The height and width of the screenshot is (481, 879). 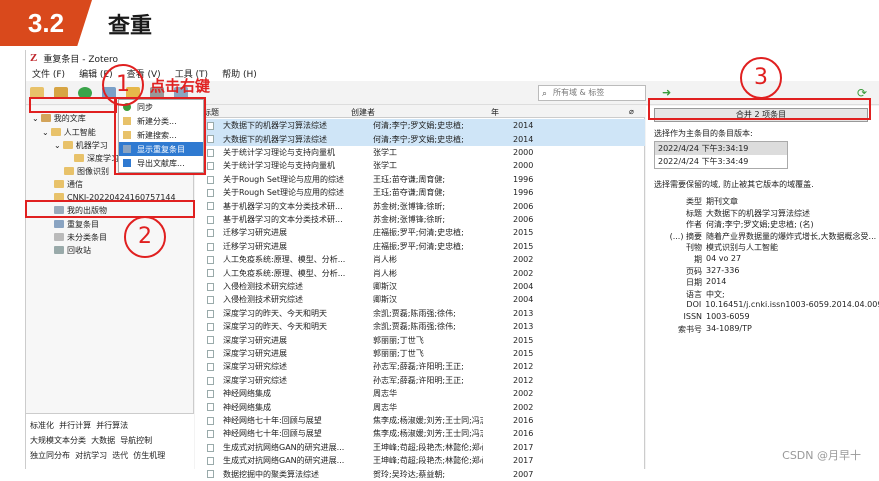 I want to click on item-title: 数据挖掘中的聚类算法综述, so click(x=271, y=474).